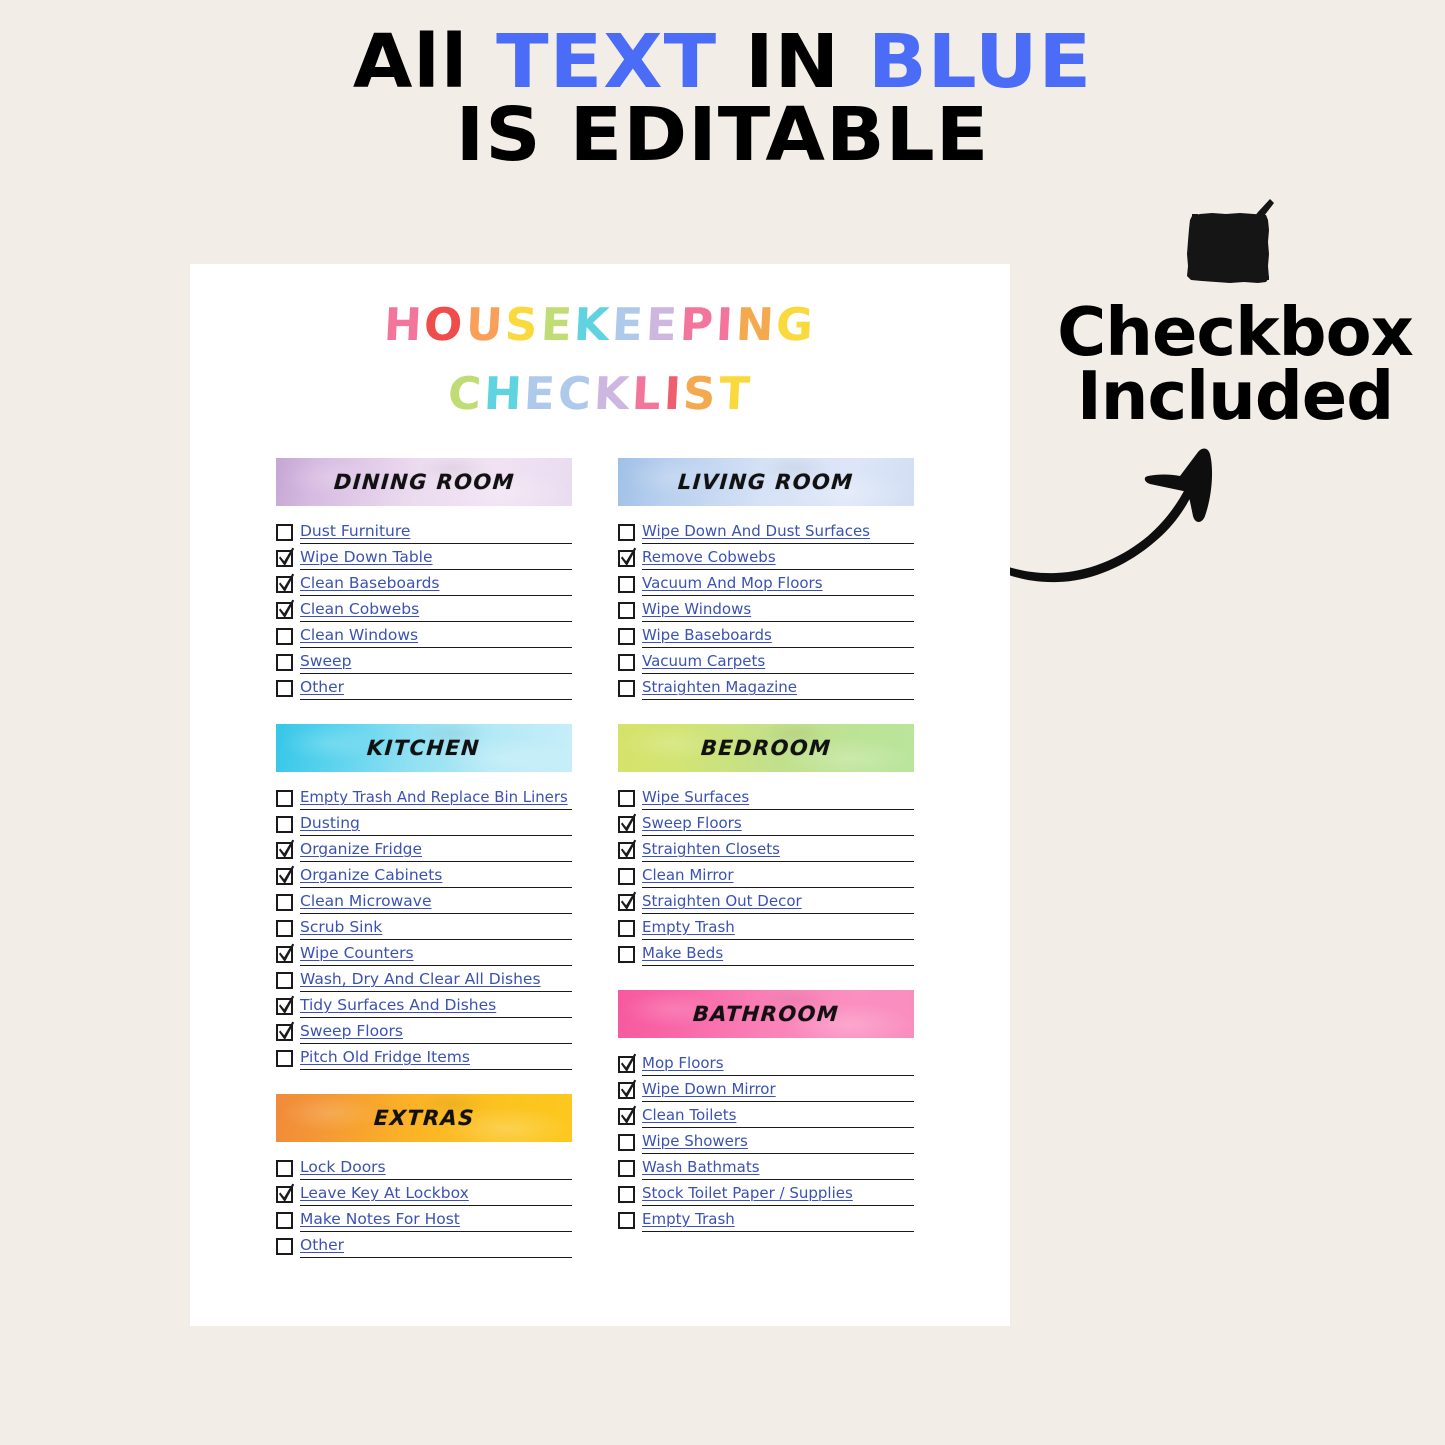 The width and height of the screenshot is (1445, 1445). I want to click on checklist-row: Clean Microwave, so click(424, 901).